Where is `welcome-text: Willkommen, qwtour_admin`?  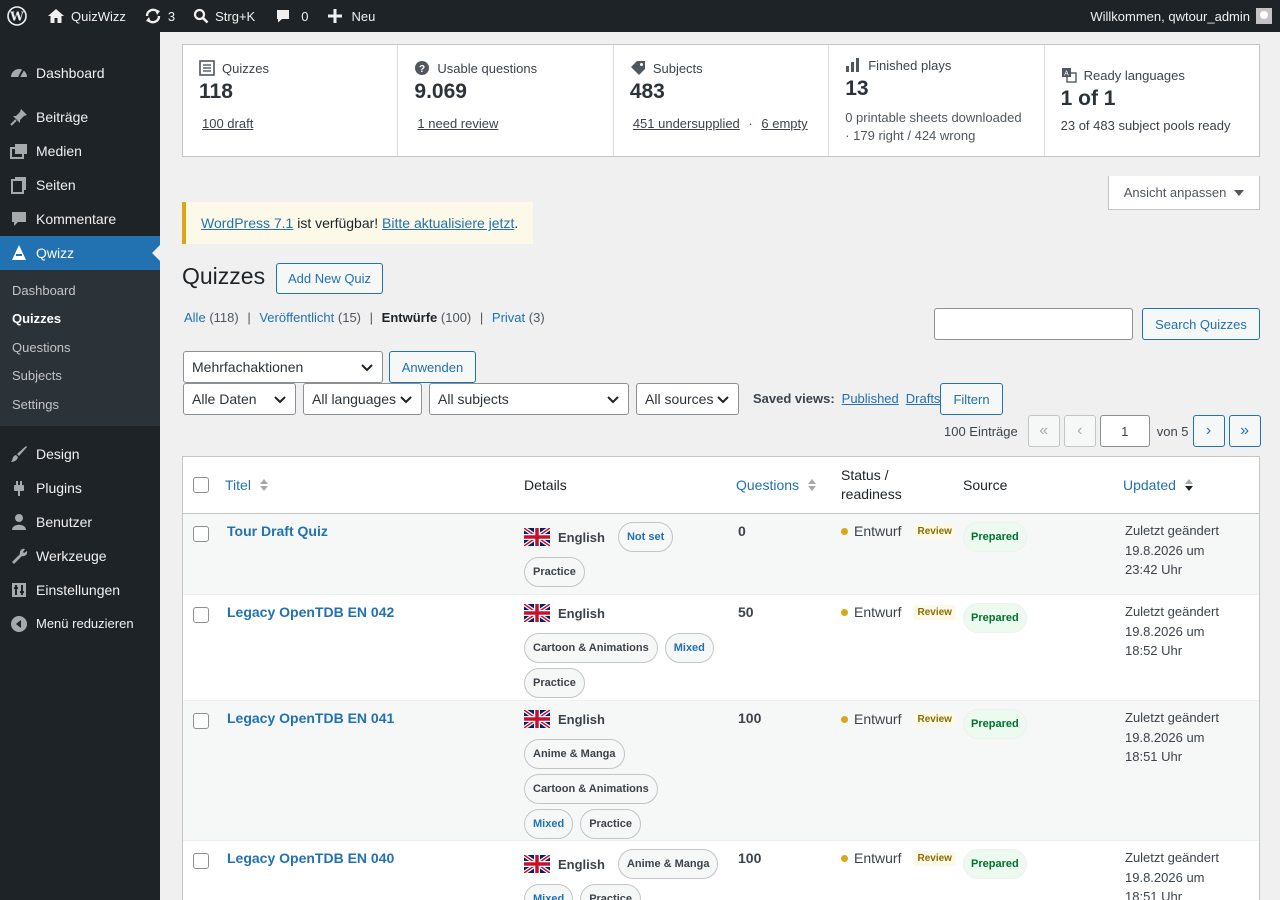
welcome-text: Willkommen, qwtour_admin is located at coordinates (1170, 16).